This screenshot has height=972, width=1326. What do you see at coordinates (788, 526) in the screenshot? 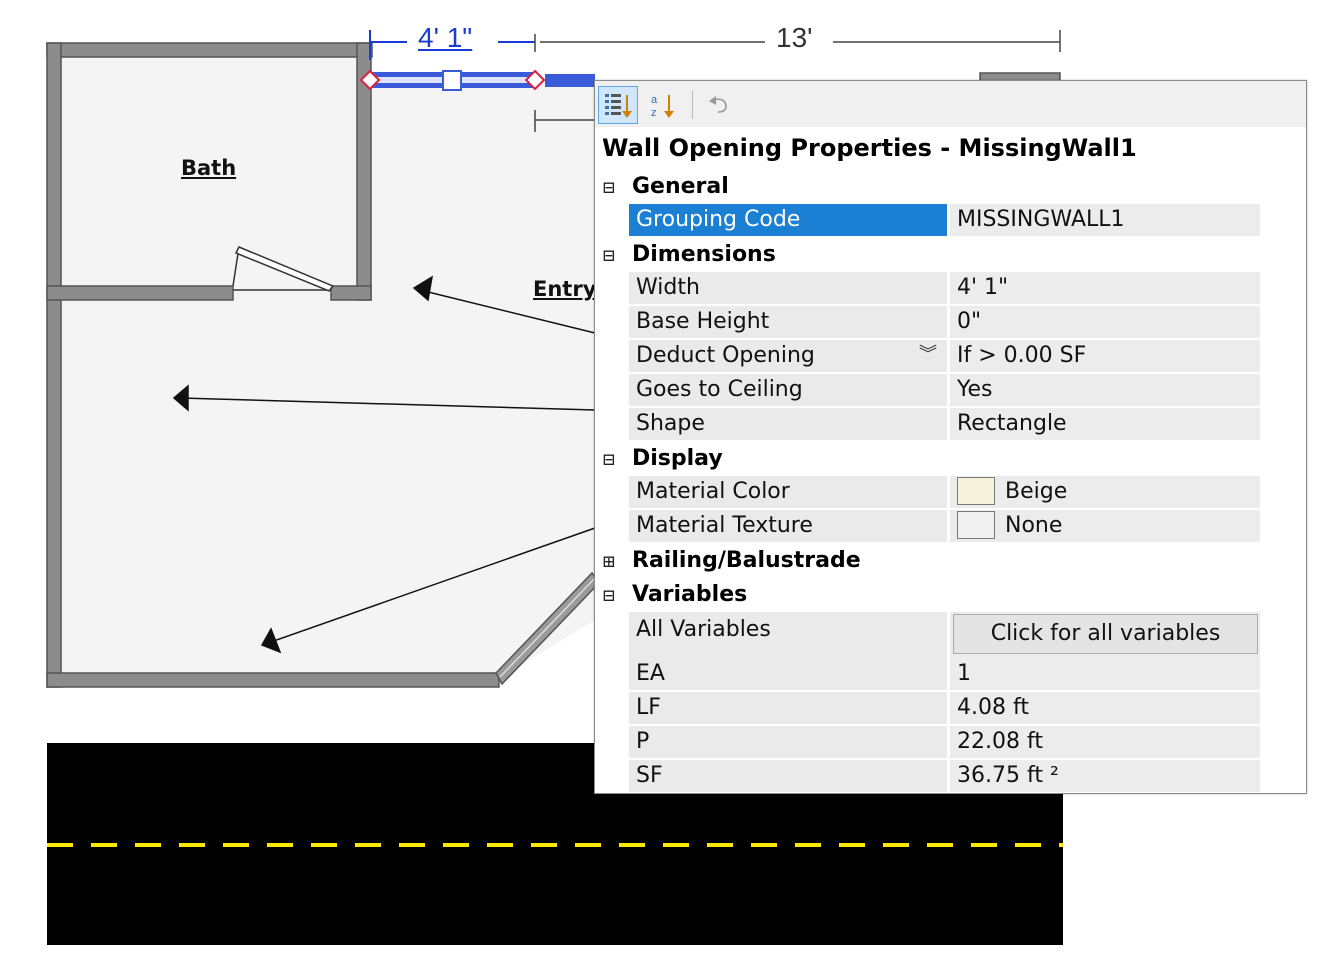
I see `property-name: Material Texture` at bounding box center [788, 526].